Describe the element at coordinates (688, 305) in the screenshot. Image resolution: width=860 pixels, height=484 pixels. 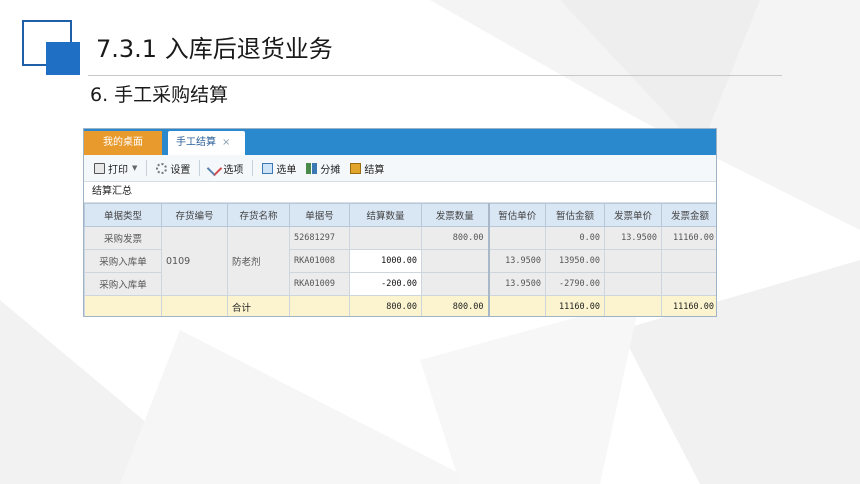
I see `total-invoice-amount: 11160.00` at that location.